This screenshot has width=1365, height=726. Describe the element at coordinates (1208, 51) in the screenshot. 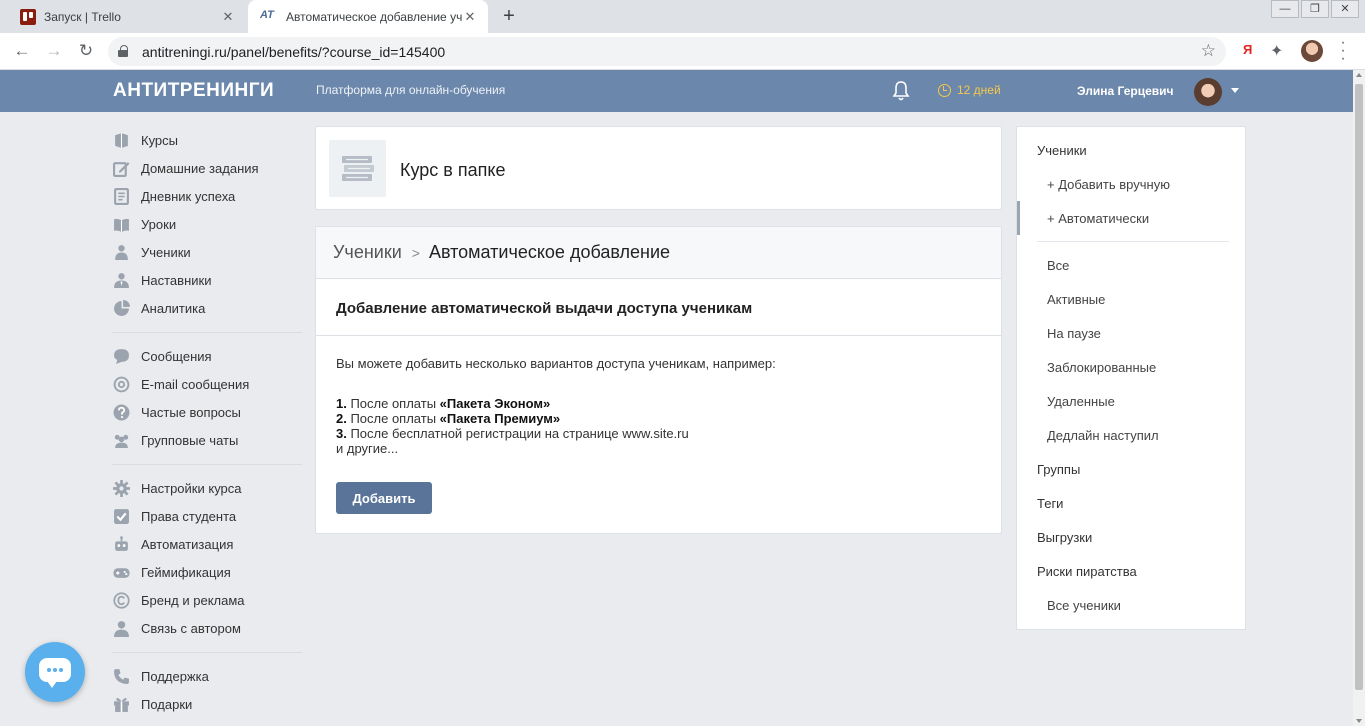

I see `bookmark-star-icon: ☆` at that location.